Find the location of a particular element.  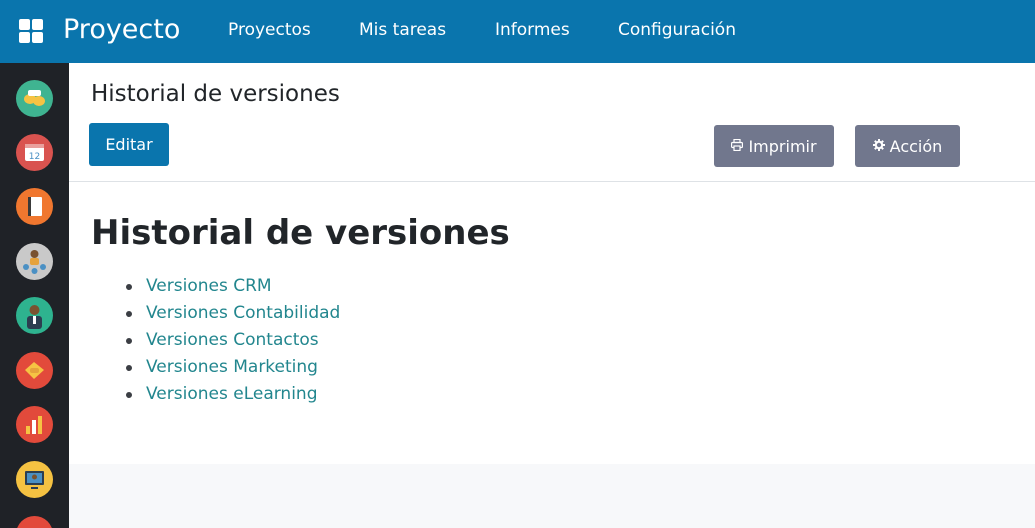

edit-button-label: Editar is located at coordinates (129, 144).